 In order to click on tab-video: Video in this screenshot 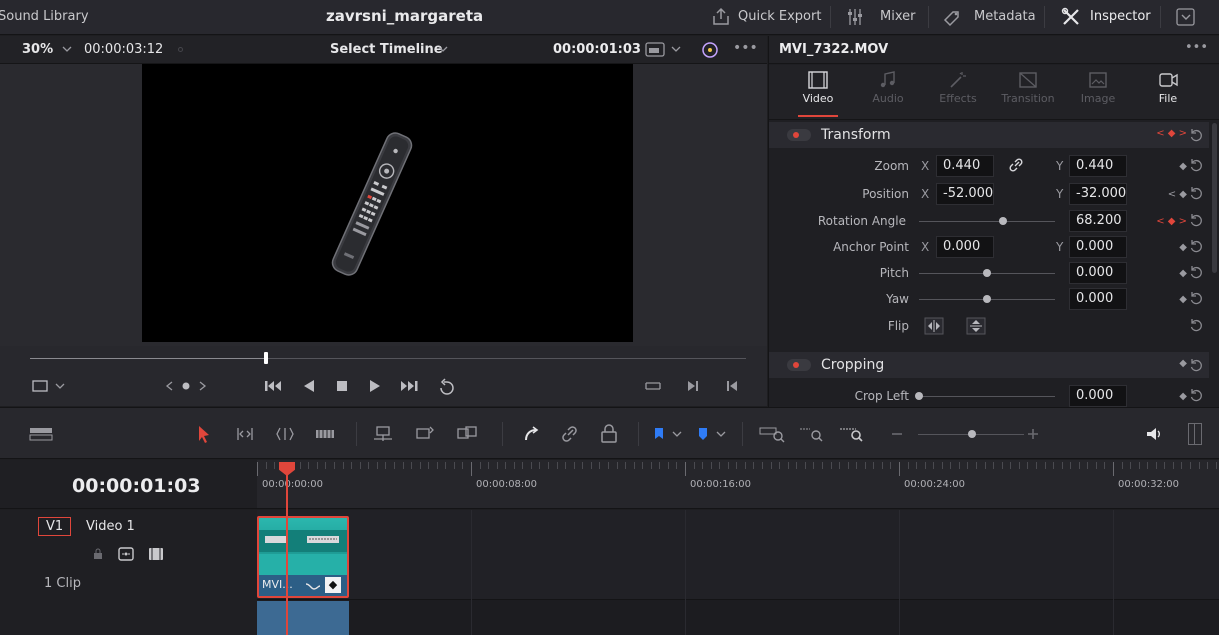, I will do `click(818, 94)`.